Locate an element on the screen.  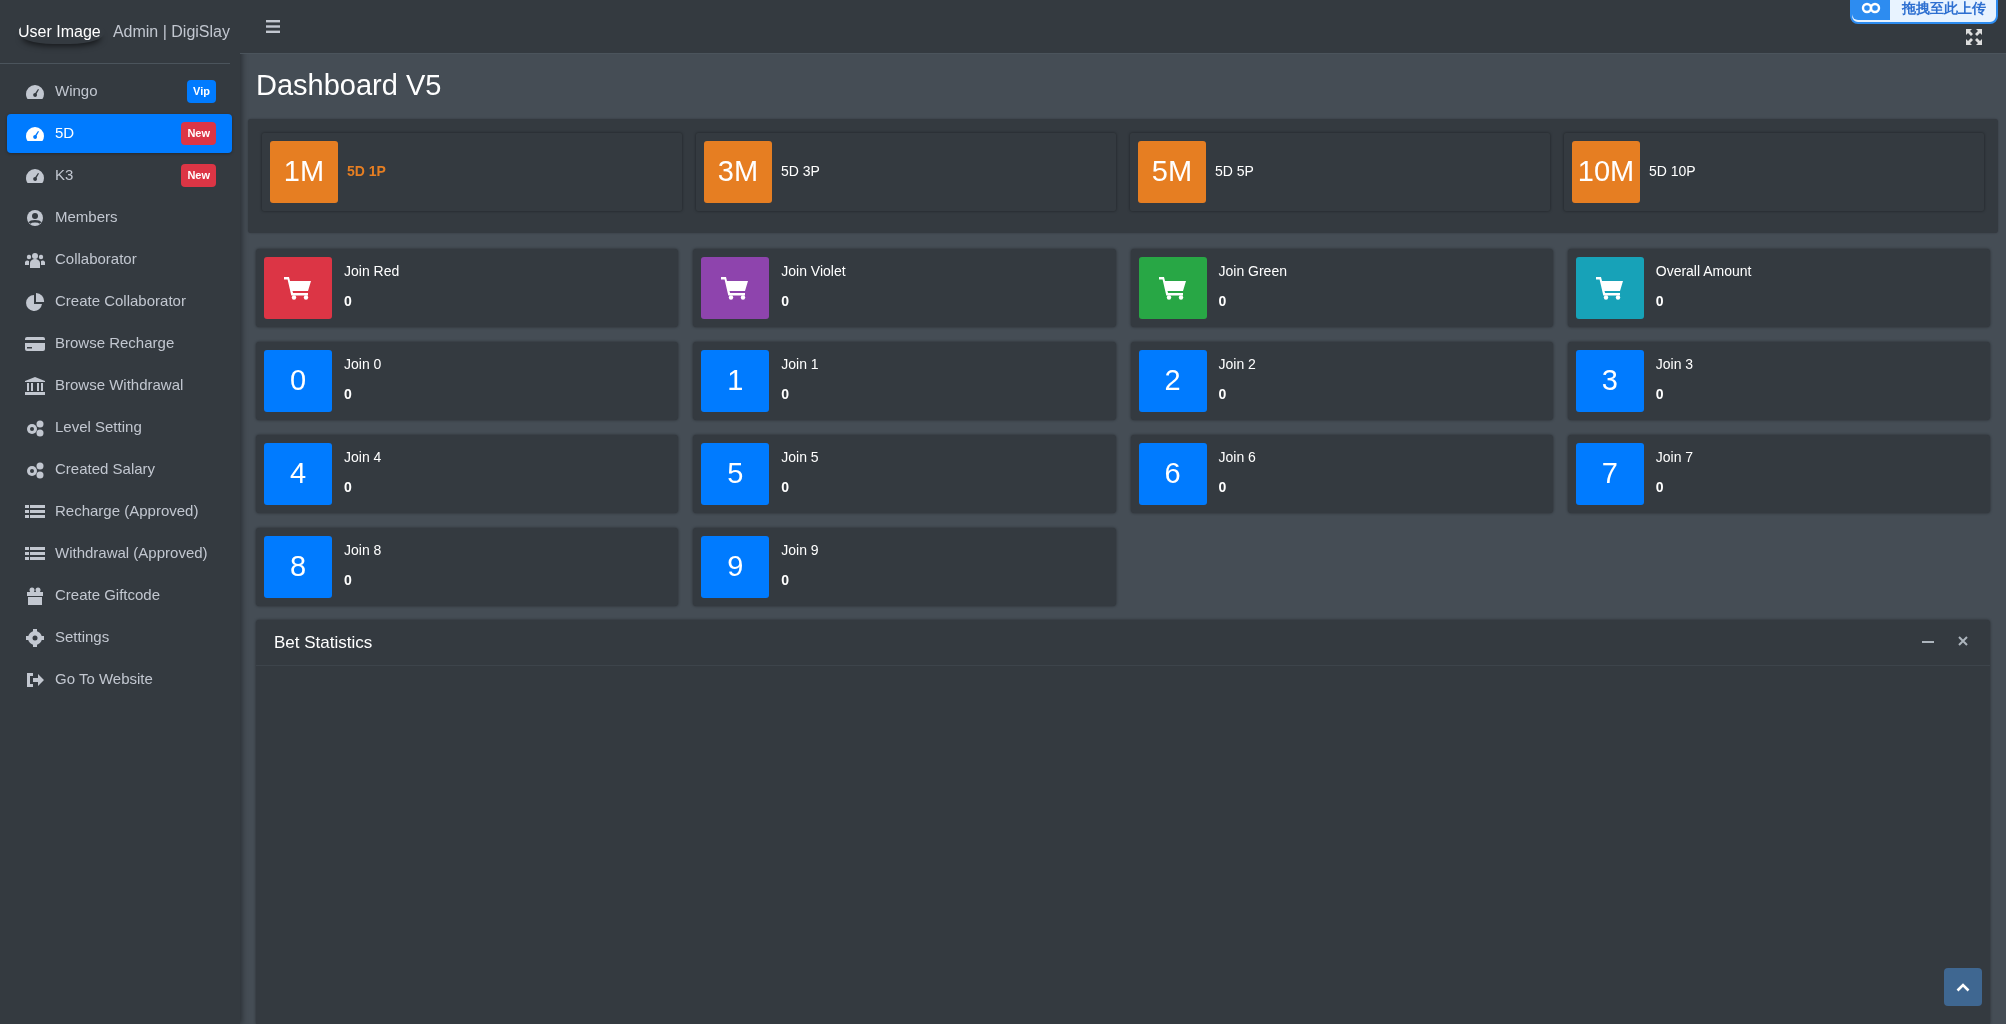
stat-label: Join 7 is located at coordinates (1674, 457).